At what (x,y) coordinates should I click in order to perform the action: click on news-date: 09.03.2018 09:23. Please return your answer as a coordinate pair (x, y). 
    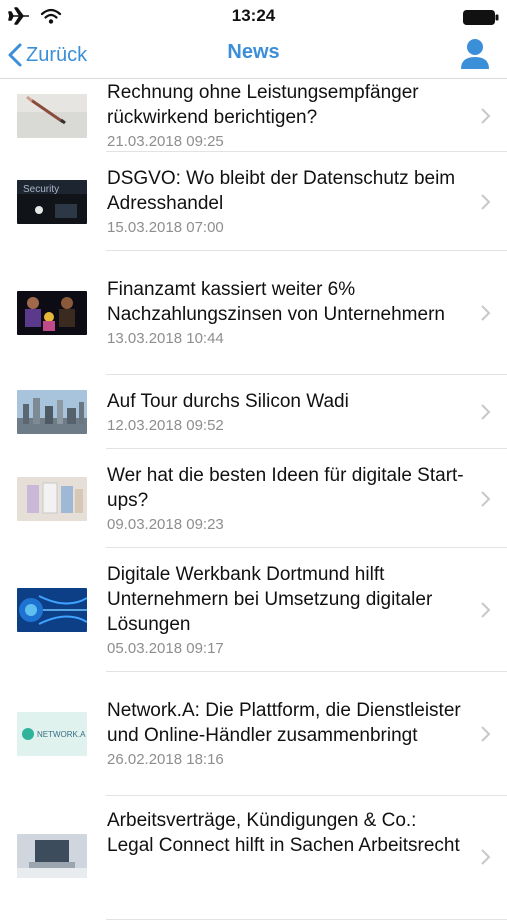
    Looking at the image, I should click on (165, 524).